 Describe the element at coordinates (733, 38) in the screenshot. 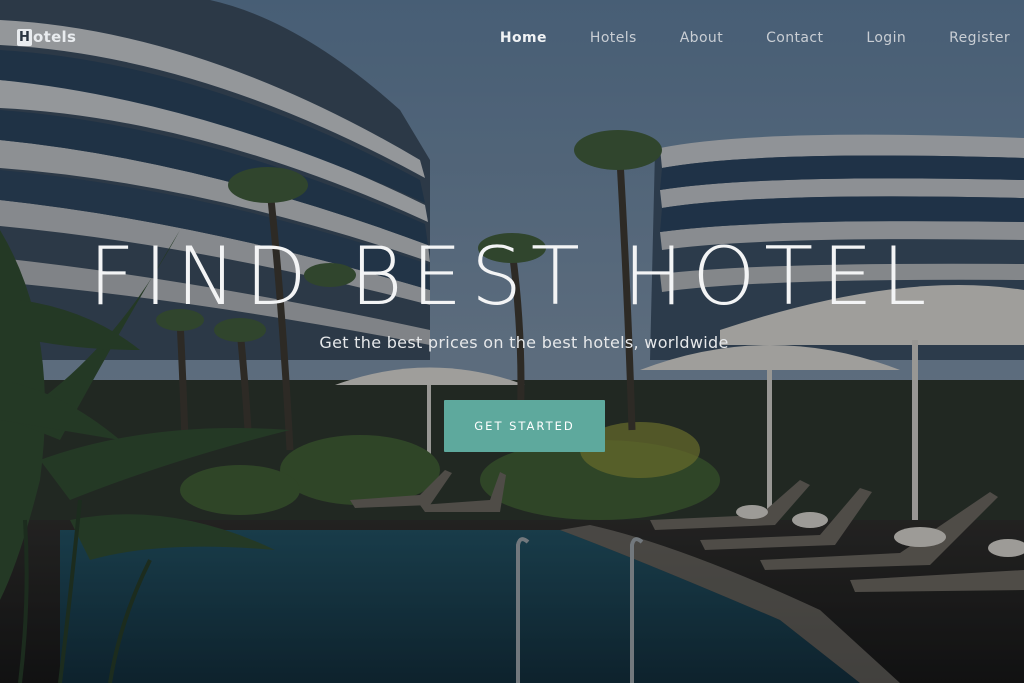

I see `nav-links: Home Hotels About Contact Login Register` at that location.